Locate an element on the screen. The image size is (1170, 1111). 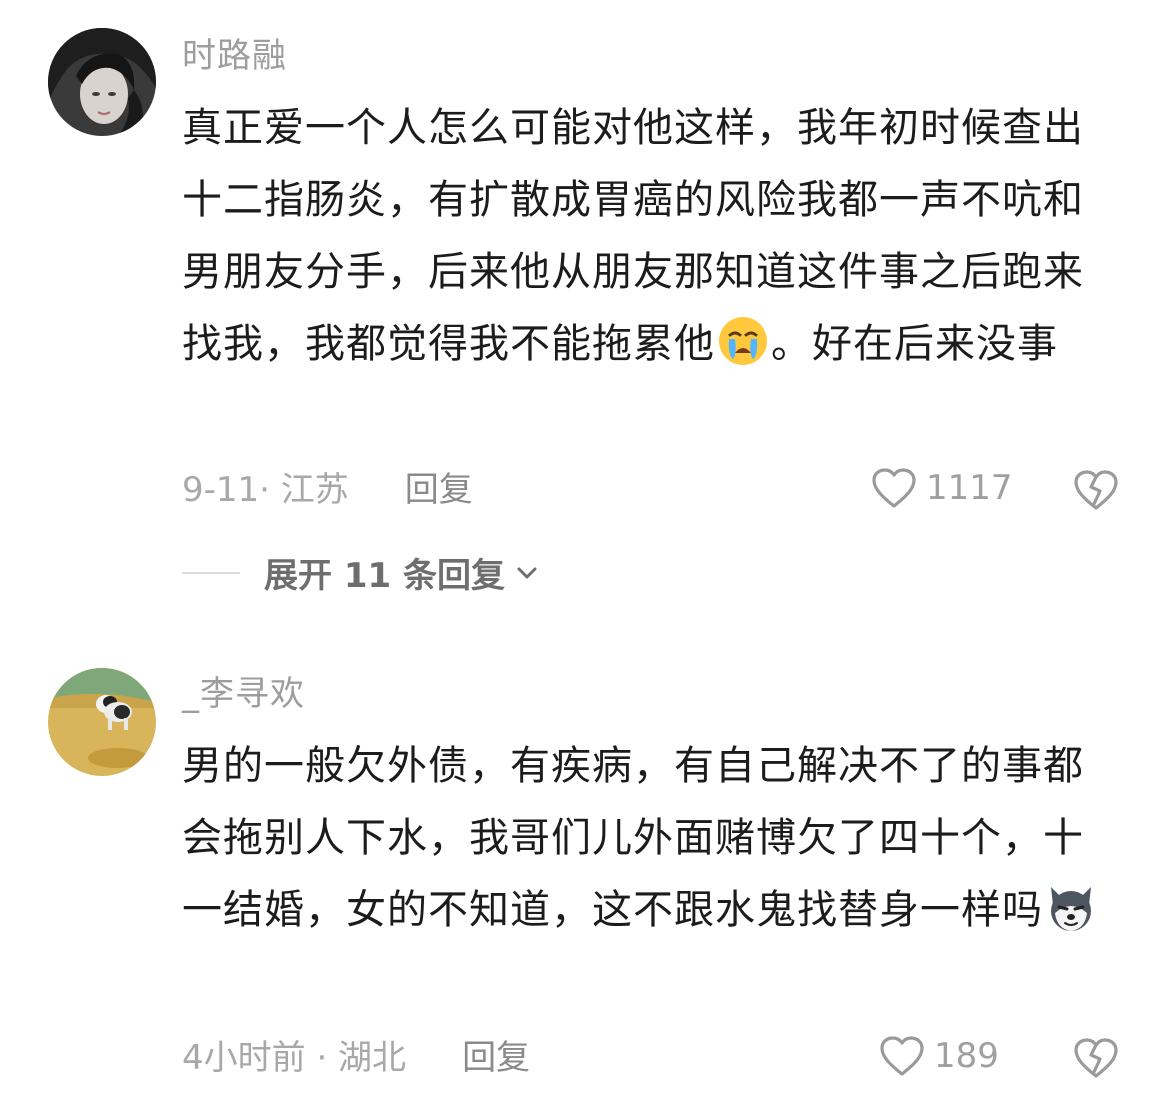
username: 时路融 is located at coordinates (234, 56).